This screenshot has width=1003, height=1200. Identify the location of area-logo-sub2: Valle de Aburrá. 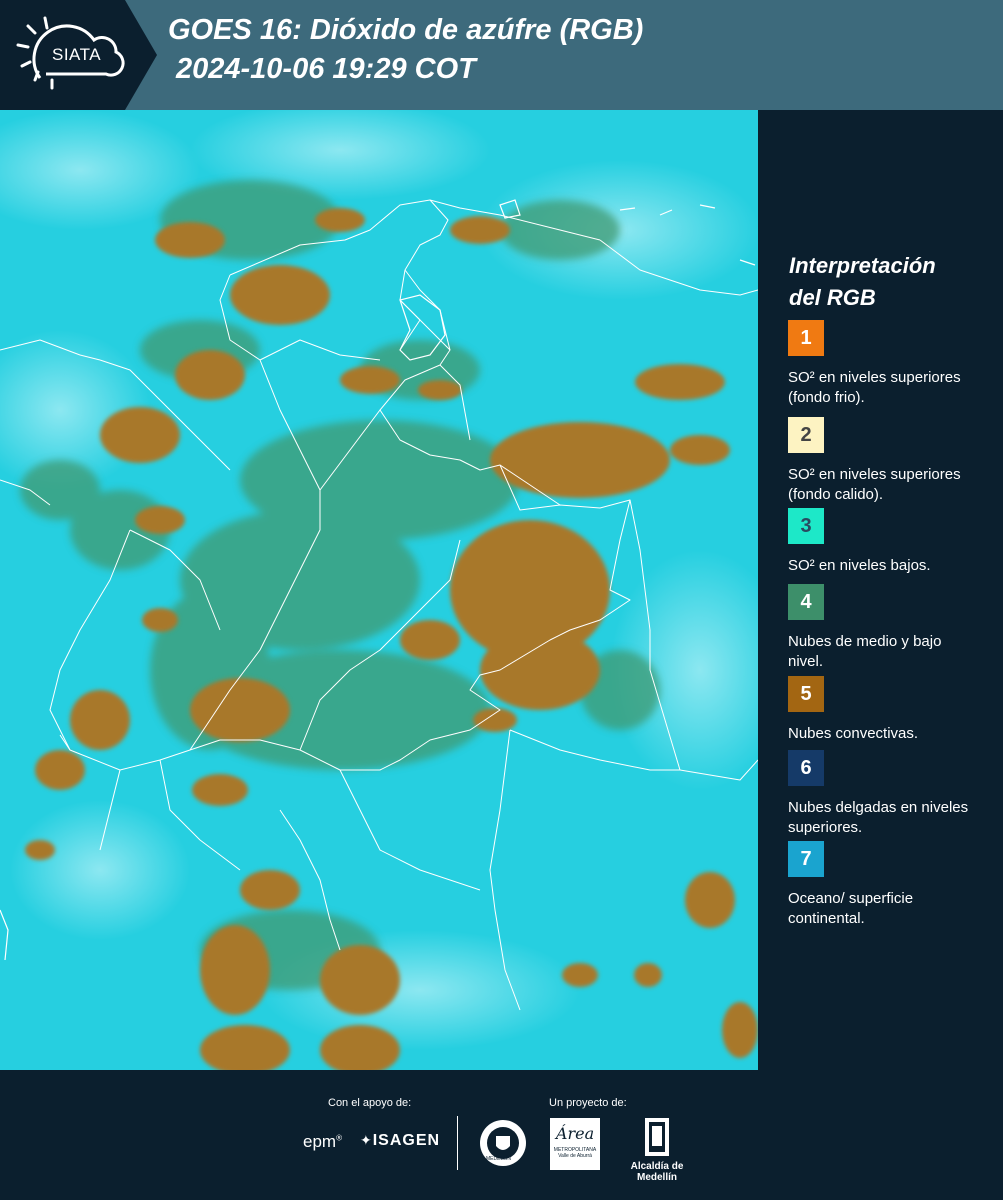
(575, 1156).